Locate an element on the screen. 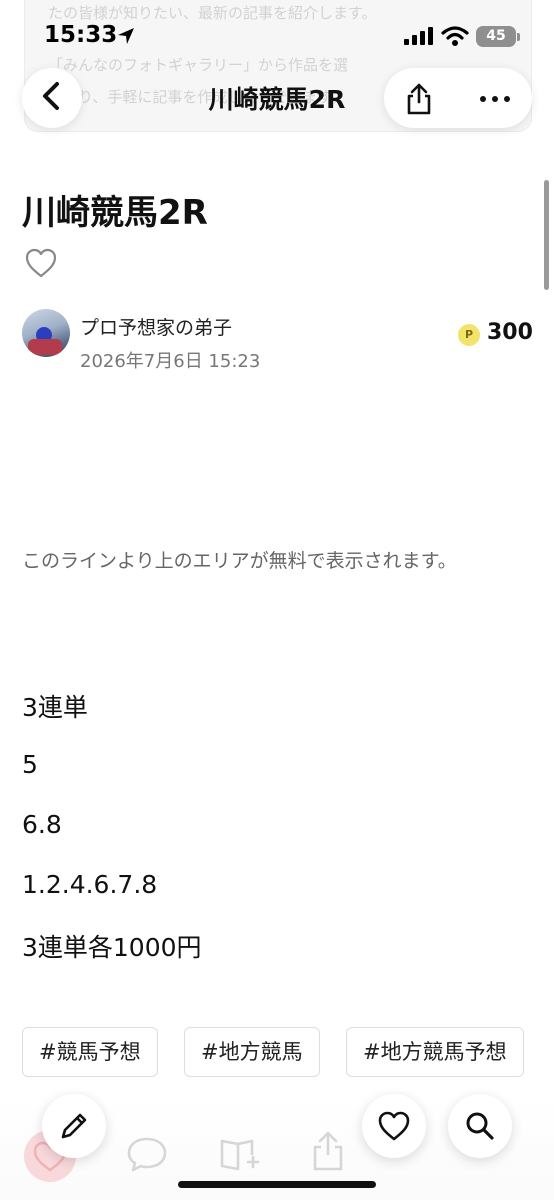 This screenshot has height=1200, width=554. share-button is located at coordinates (419, 99).